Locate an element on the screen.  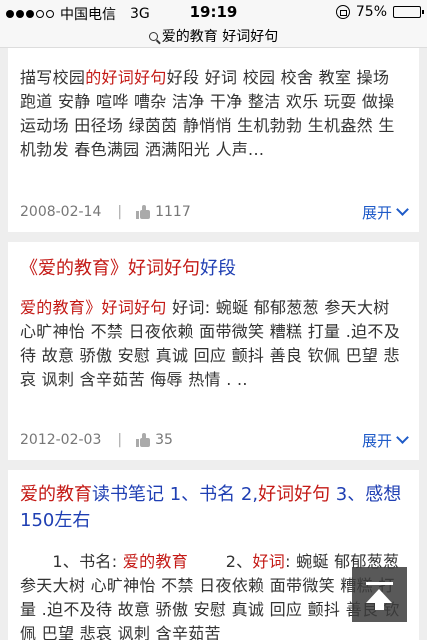
result-date: 2008-02-14 is located at coordinates (61, 212).